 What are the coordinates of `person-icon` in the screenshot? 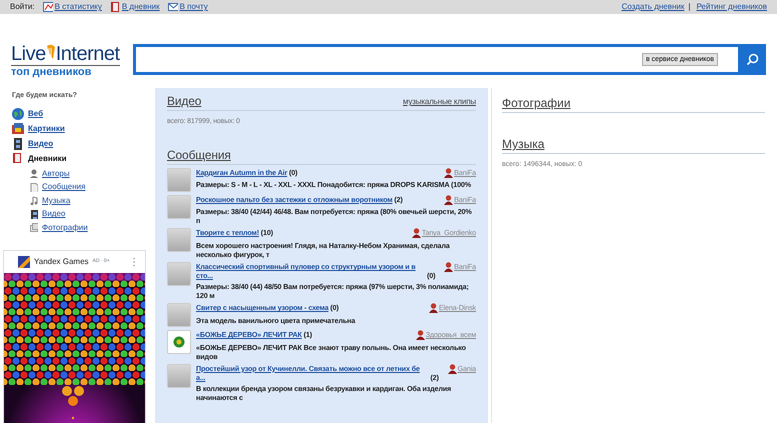 It's located at (33, 173).